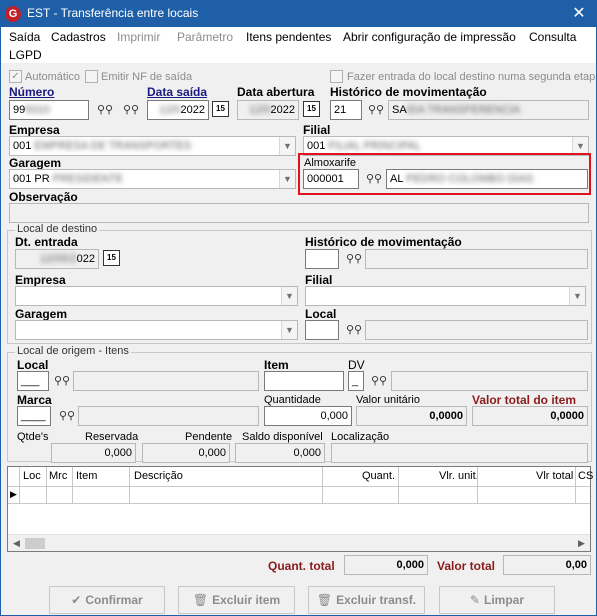 The height and width of the screenshot is (616, 597). Describe the element at coordinates (466, 566) in the screenshot. I see `valor-total-label: Valor total` at that location.